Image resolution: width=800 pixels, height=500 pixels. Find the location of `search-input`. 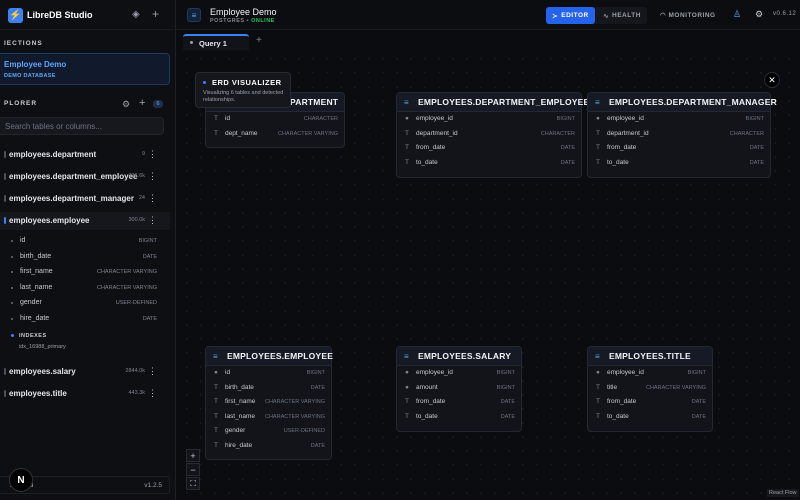

search-input is located at coordinates (81, 126).